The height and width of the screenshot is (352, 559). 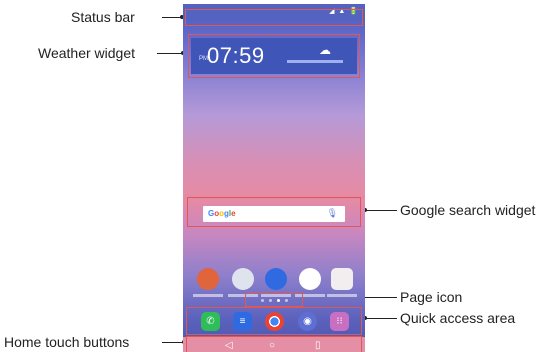 What do you see at coordinates (274, 212) in the screenshot?
I see `highlight-google-search` at bounding box center [274, 212].